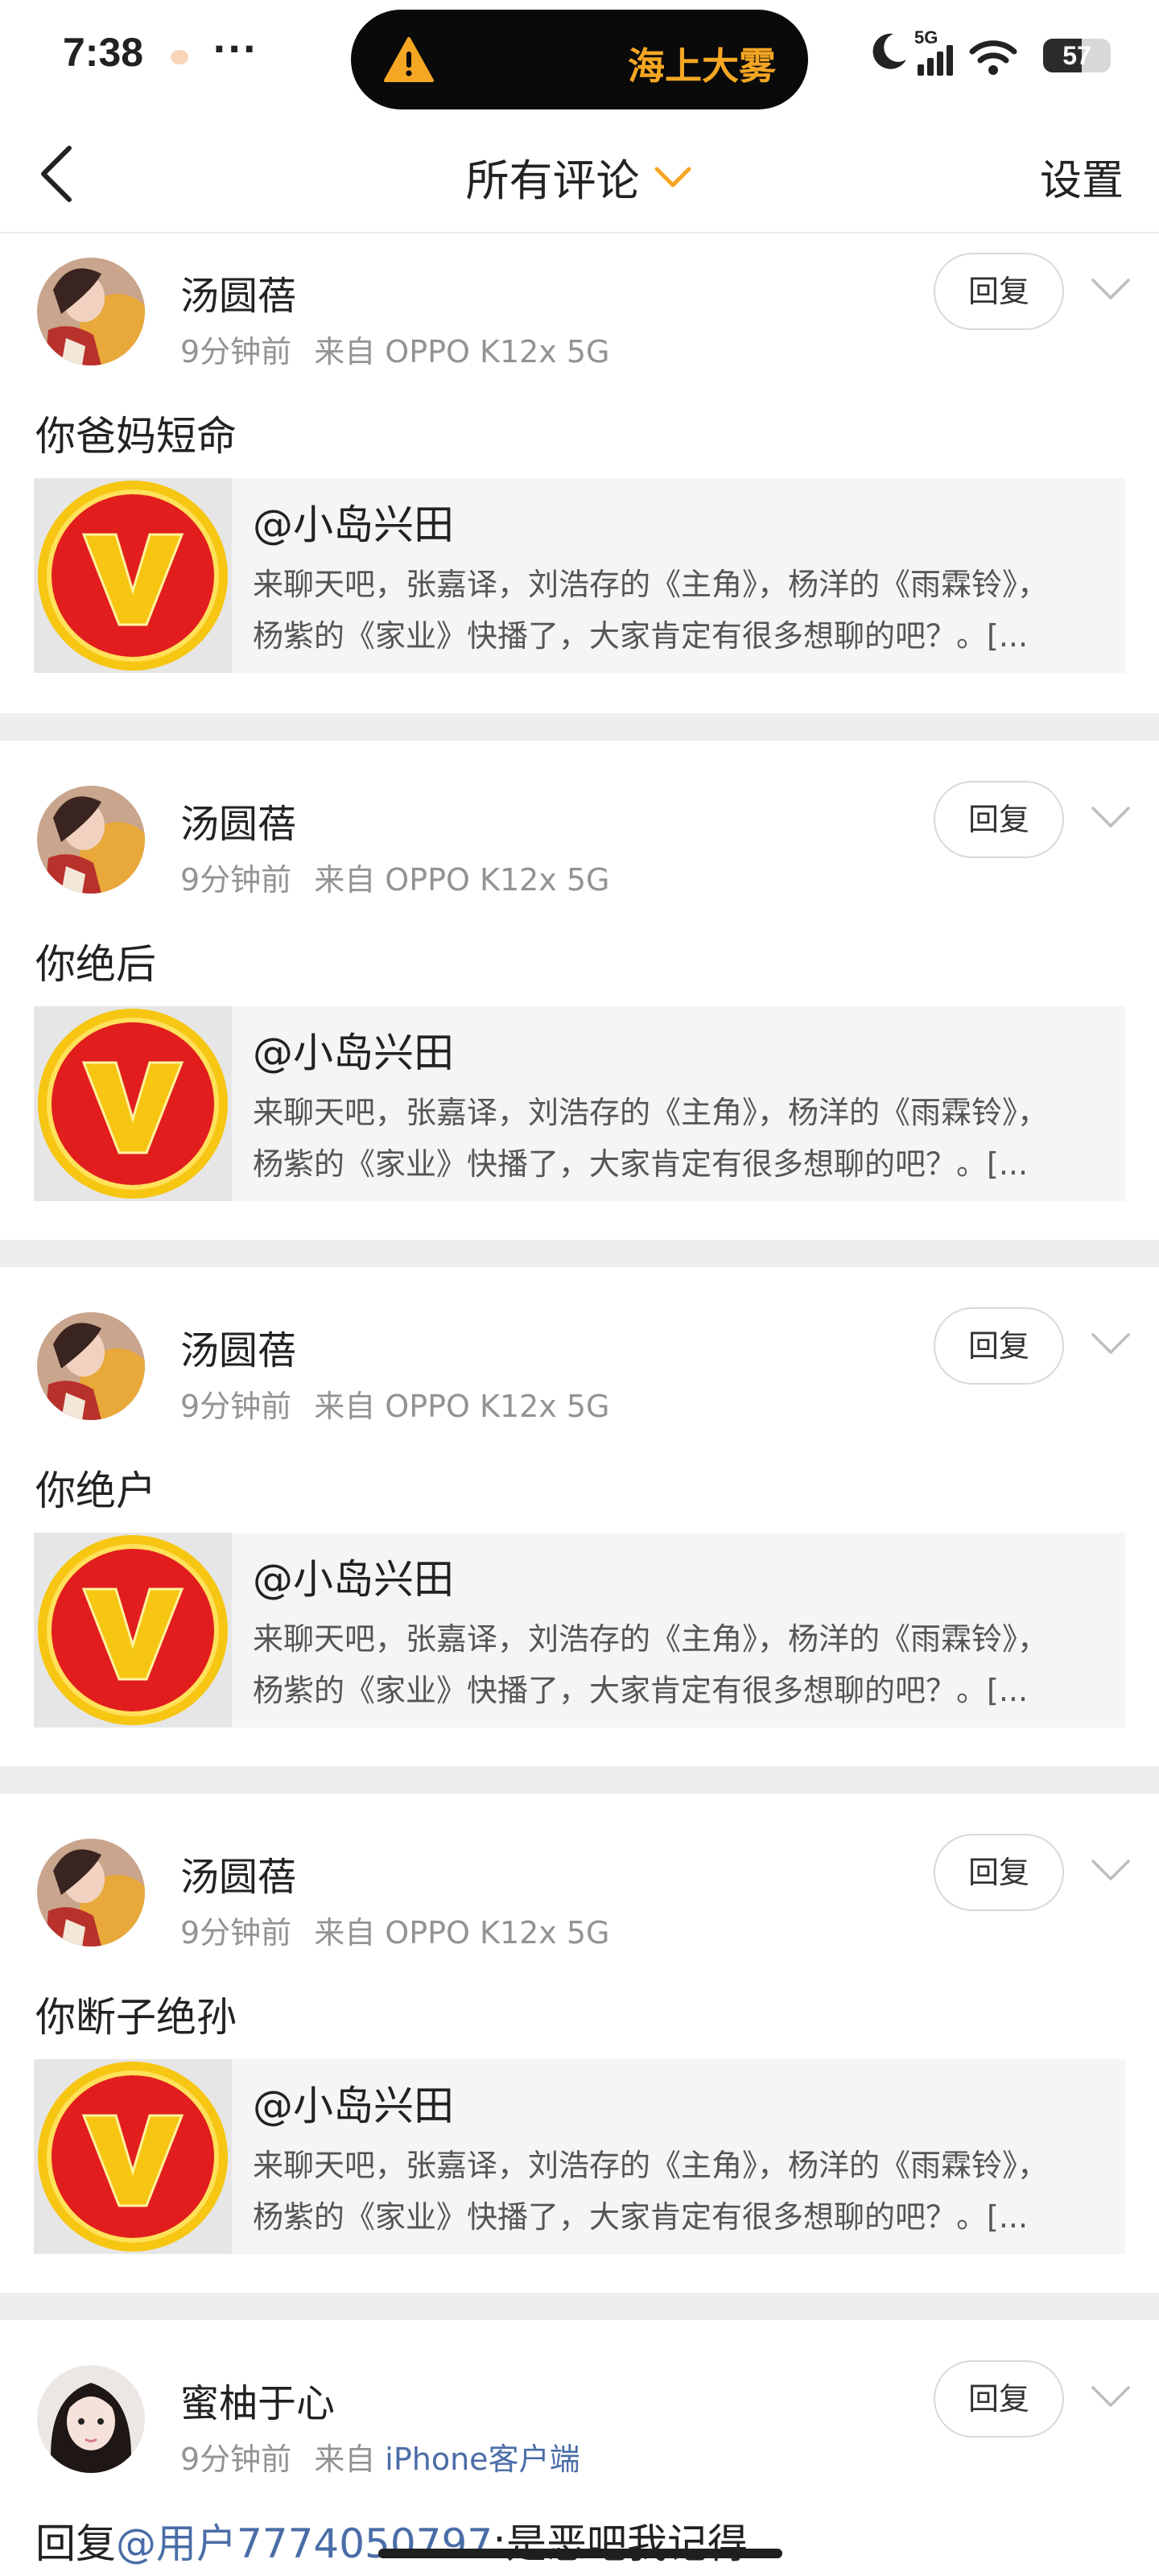 The image size is (1159, 2576). What do you see at coordinates (235, 49) in the screenshot?
I see `status-more-icon: ···` at bounding box center [235, 49].